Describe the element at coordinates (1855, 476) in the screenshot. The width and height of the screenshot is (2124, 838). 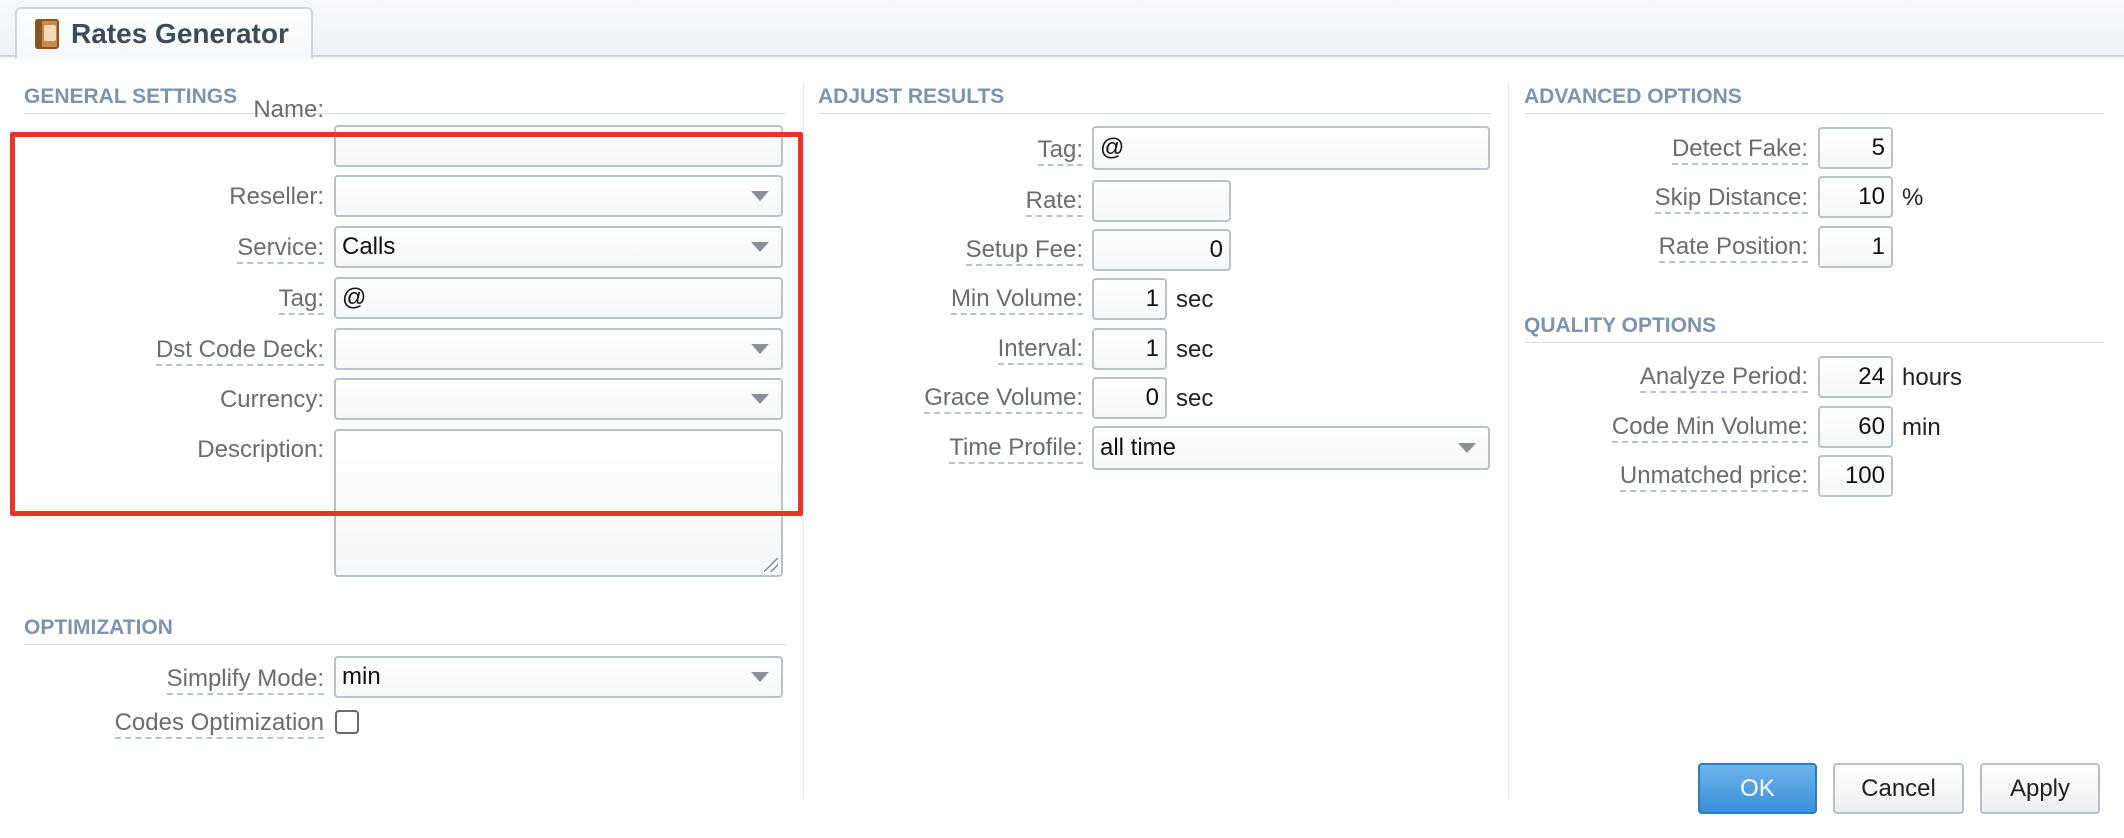
I see `unmatched-price-input: 100` at that location.